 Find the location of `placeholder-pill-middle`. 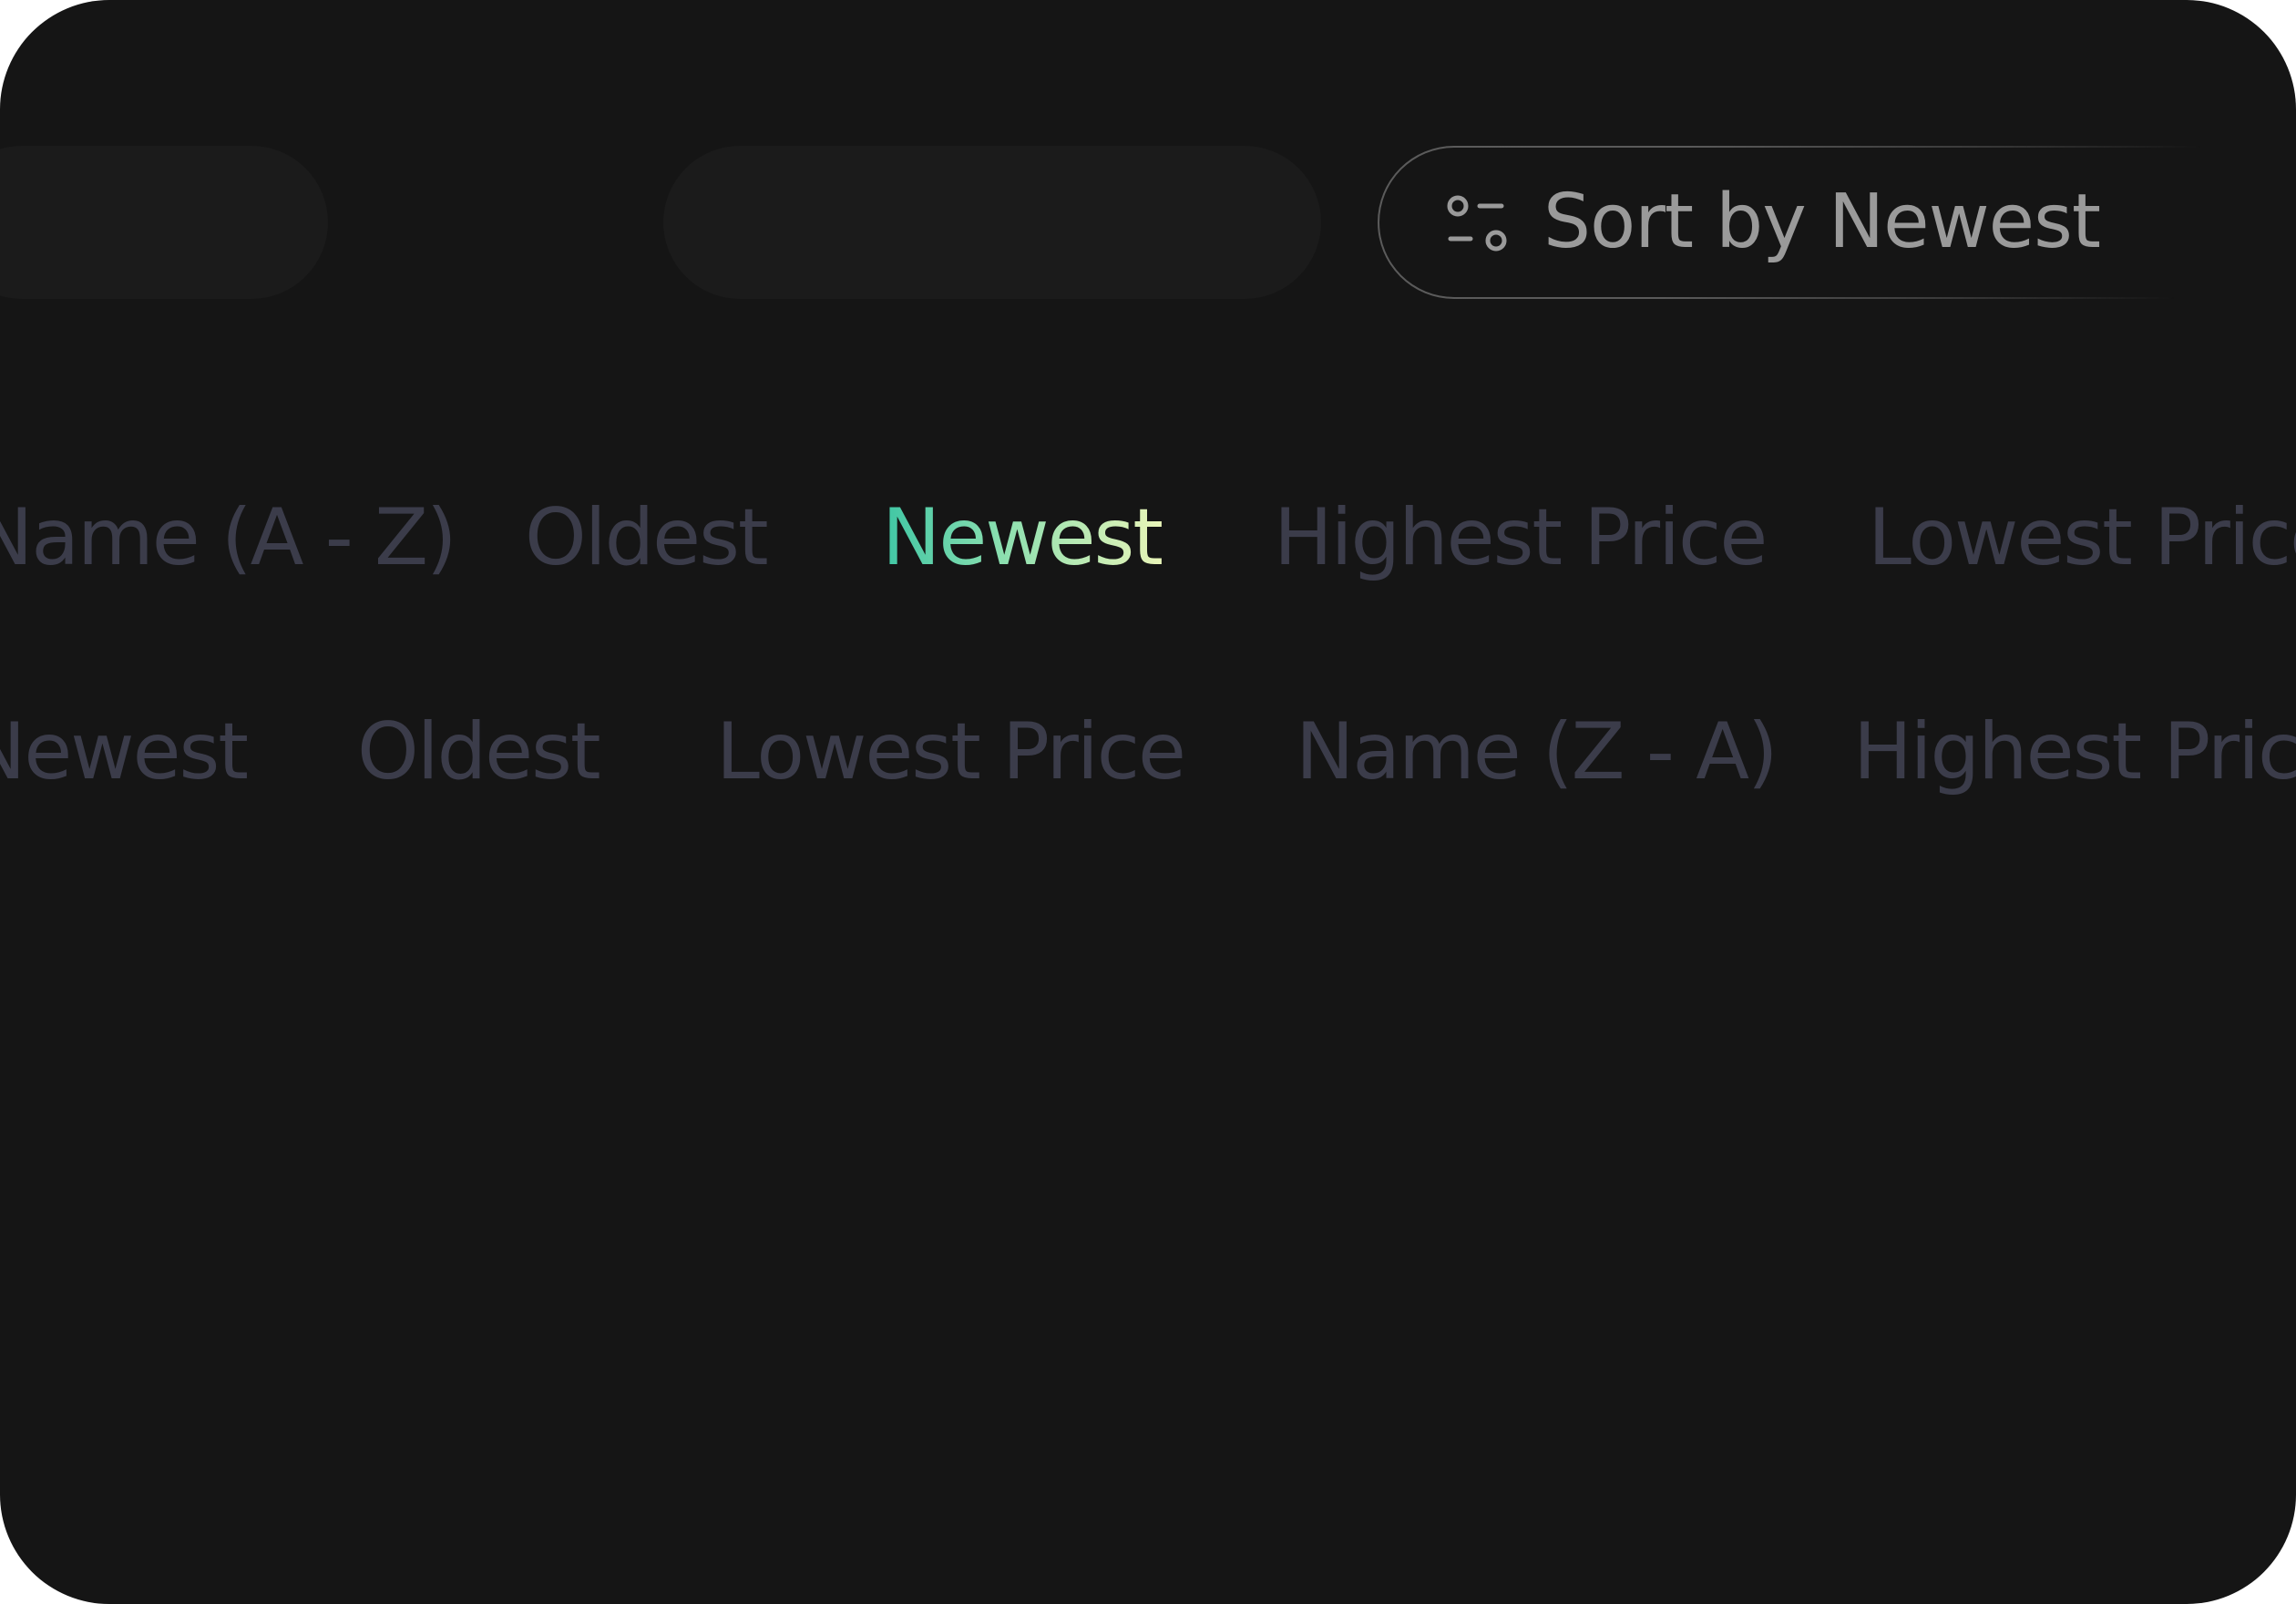

placeholder-pill-middle is located at coordinates (992, 222).